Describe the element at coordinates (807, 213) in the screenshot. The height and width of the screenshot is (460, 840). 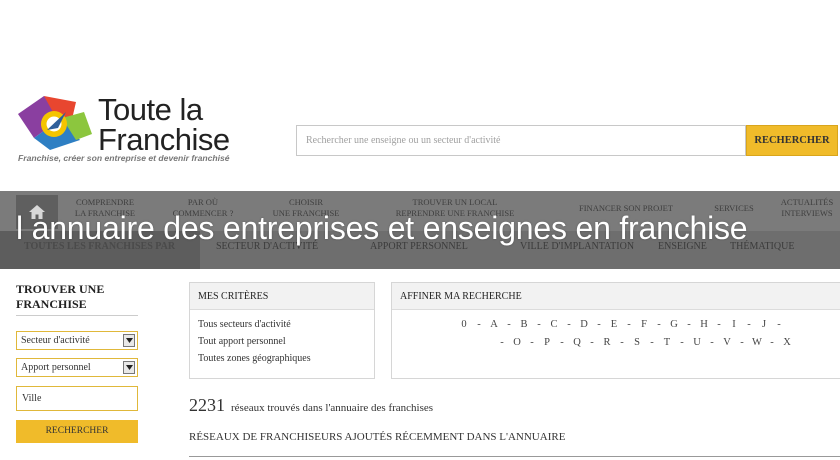
I see `nav-item-line: INTERVIEWS` at that location.